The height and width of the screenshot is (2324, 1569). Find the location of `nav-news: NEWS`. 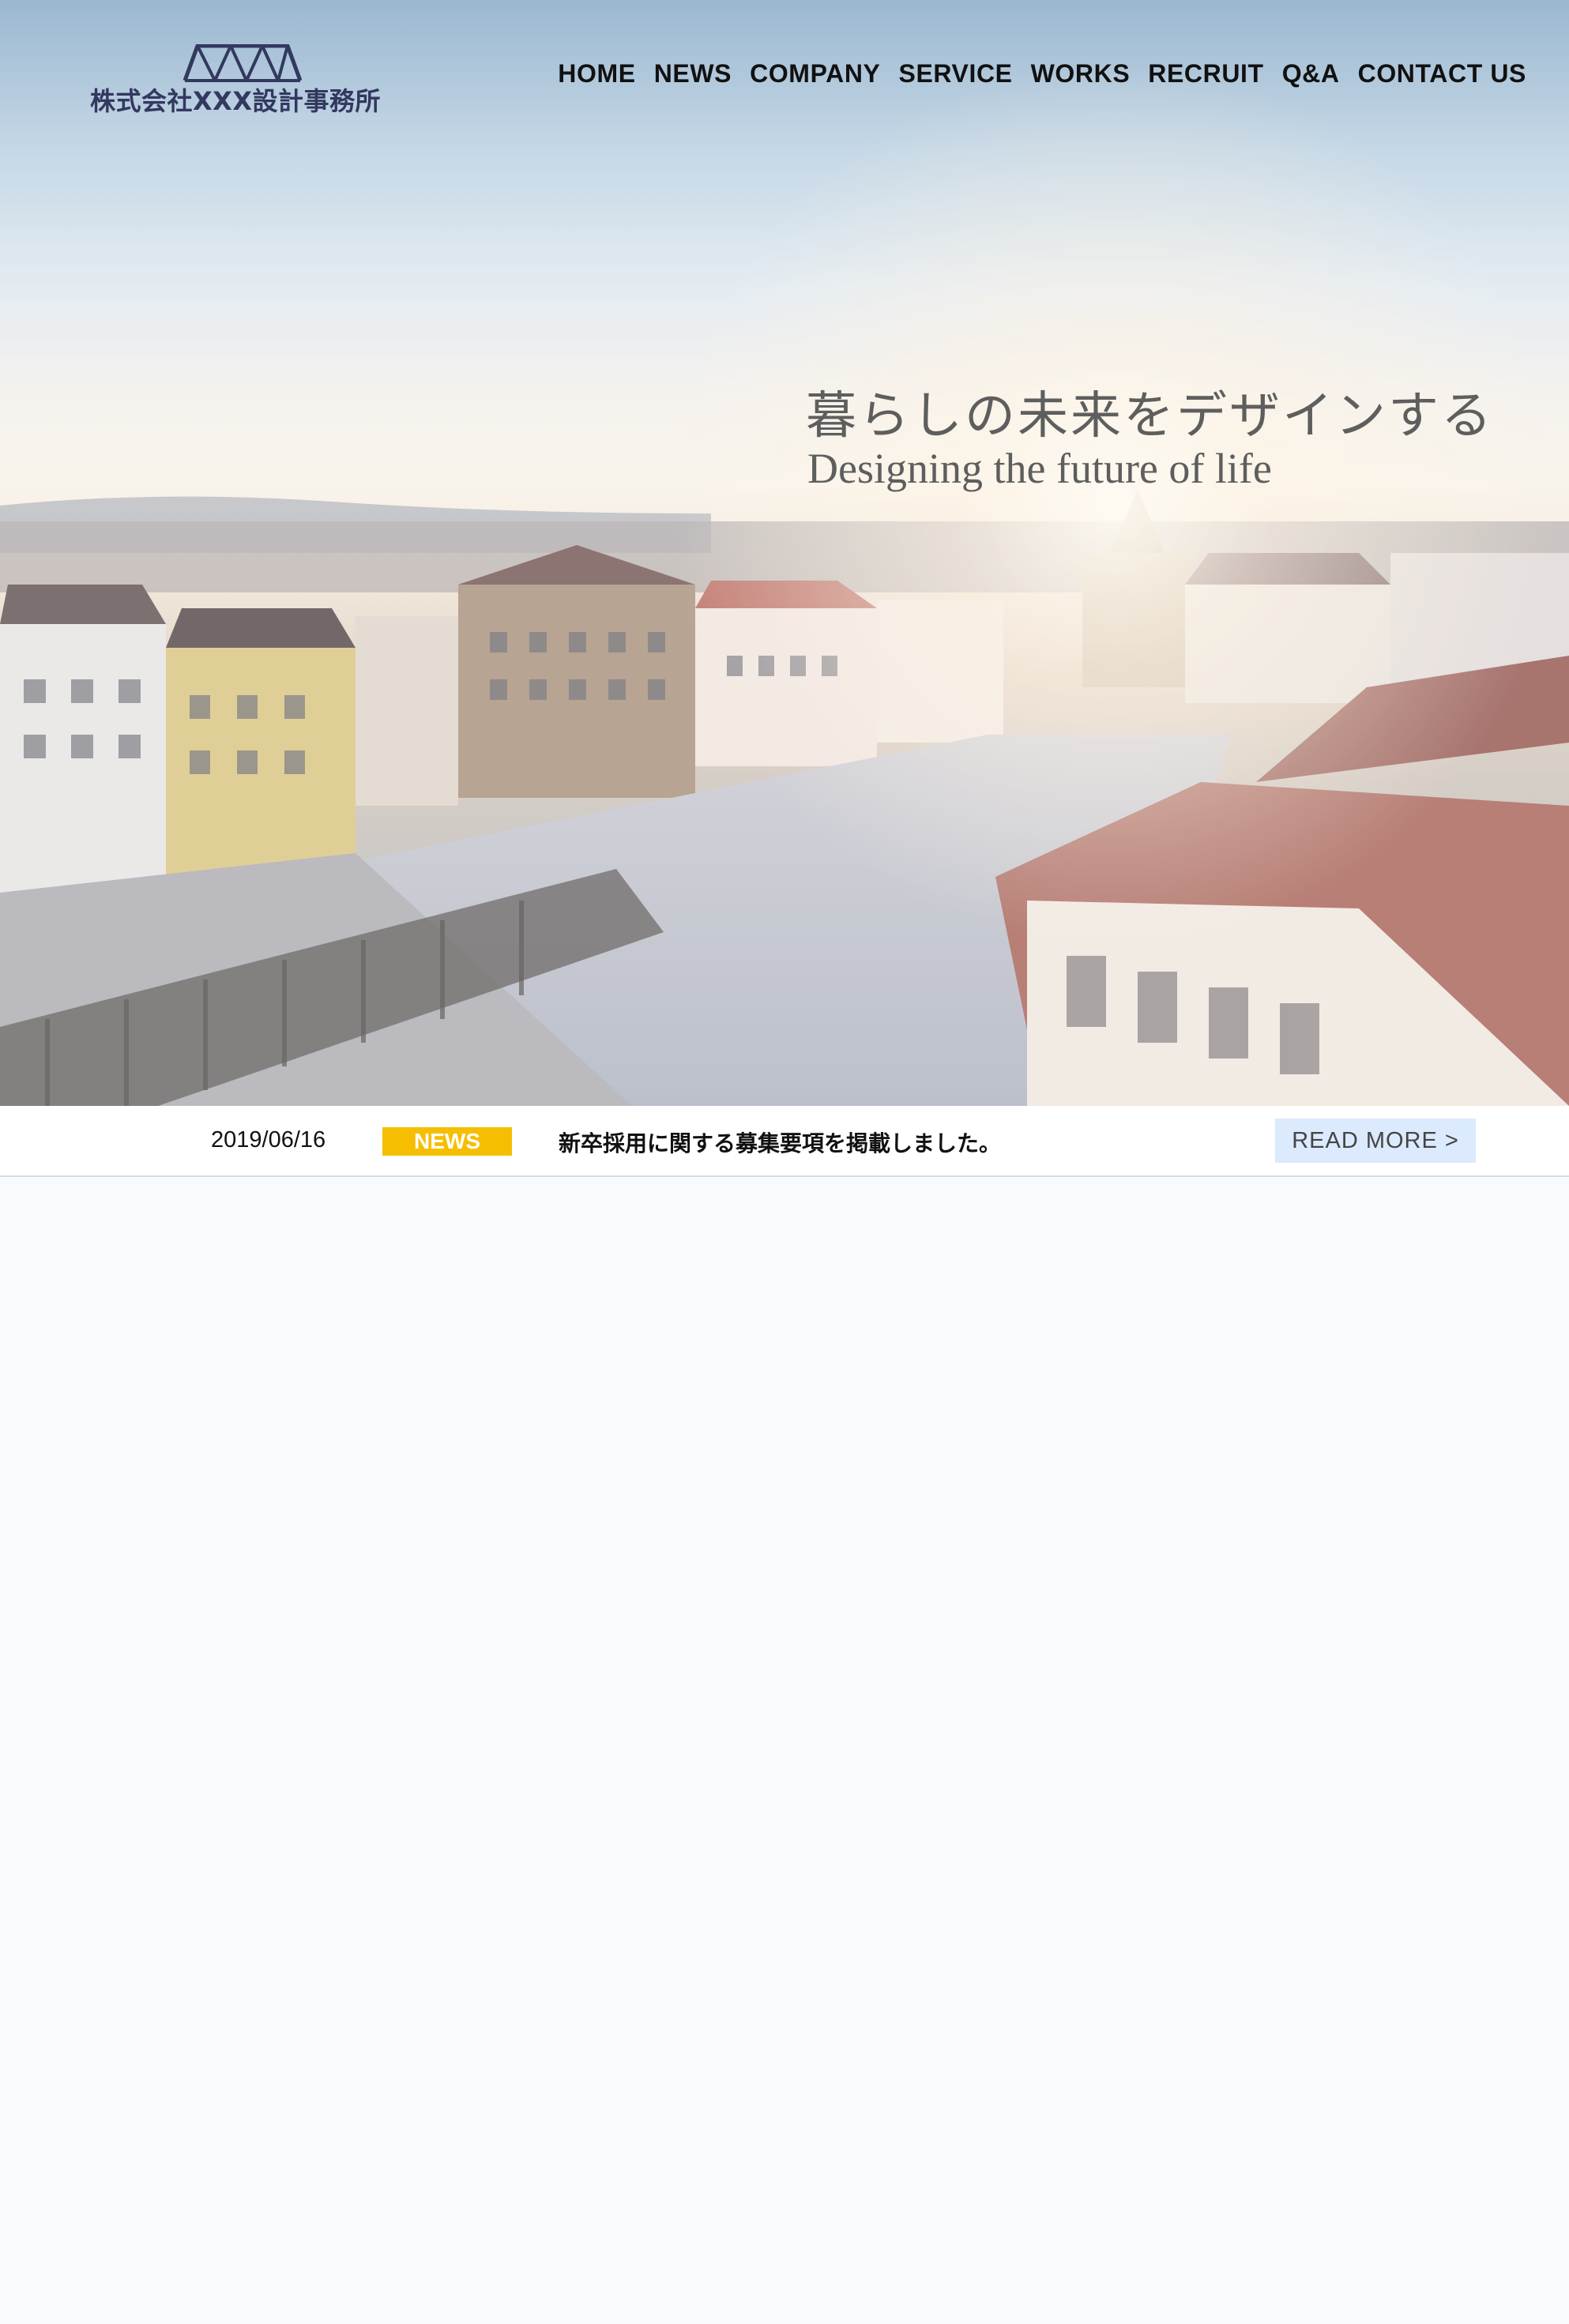

nav-news: NEWS is located at coordinates (693, 74).